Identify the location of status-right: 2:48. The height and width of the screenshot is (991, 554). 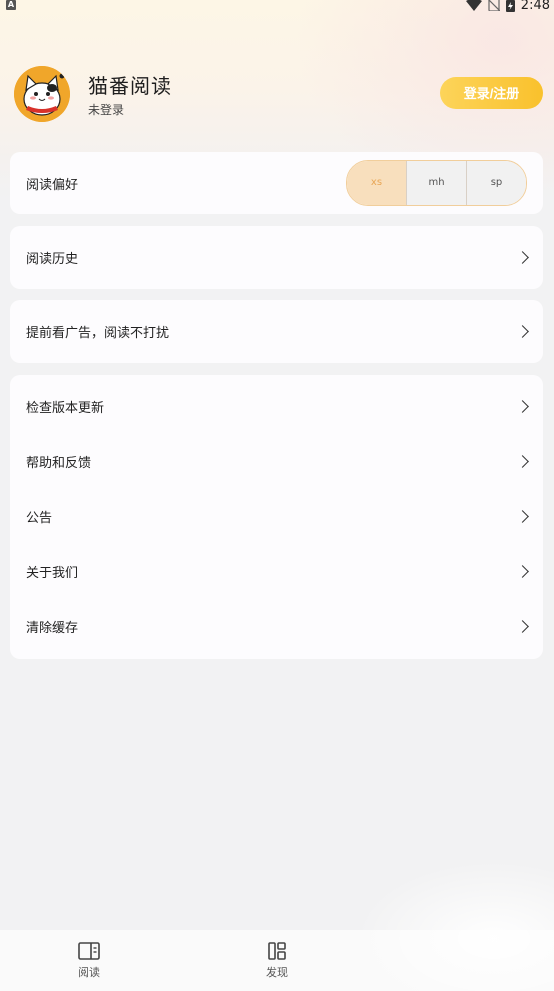
(507, 6).